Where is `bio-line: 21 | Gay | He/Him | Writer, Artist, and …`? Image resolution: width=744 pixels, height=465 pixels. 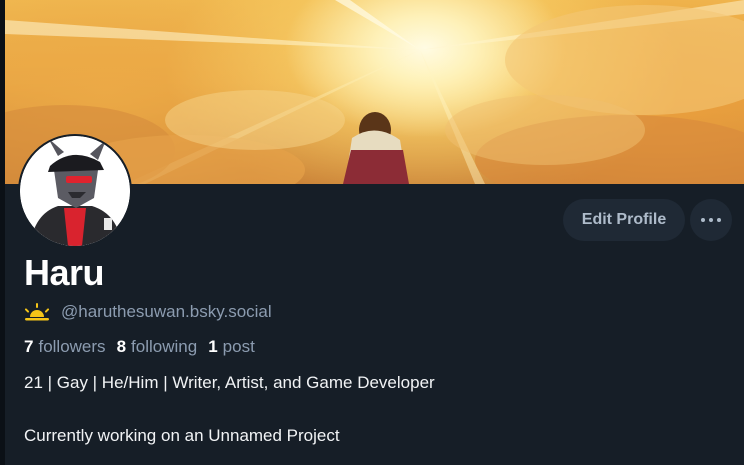
bio-line: 21 | Gay | He/Him | Writer, Artist, and … is located at coordinates (229, 382).